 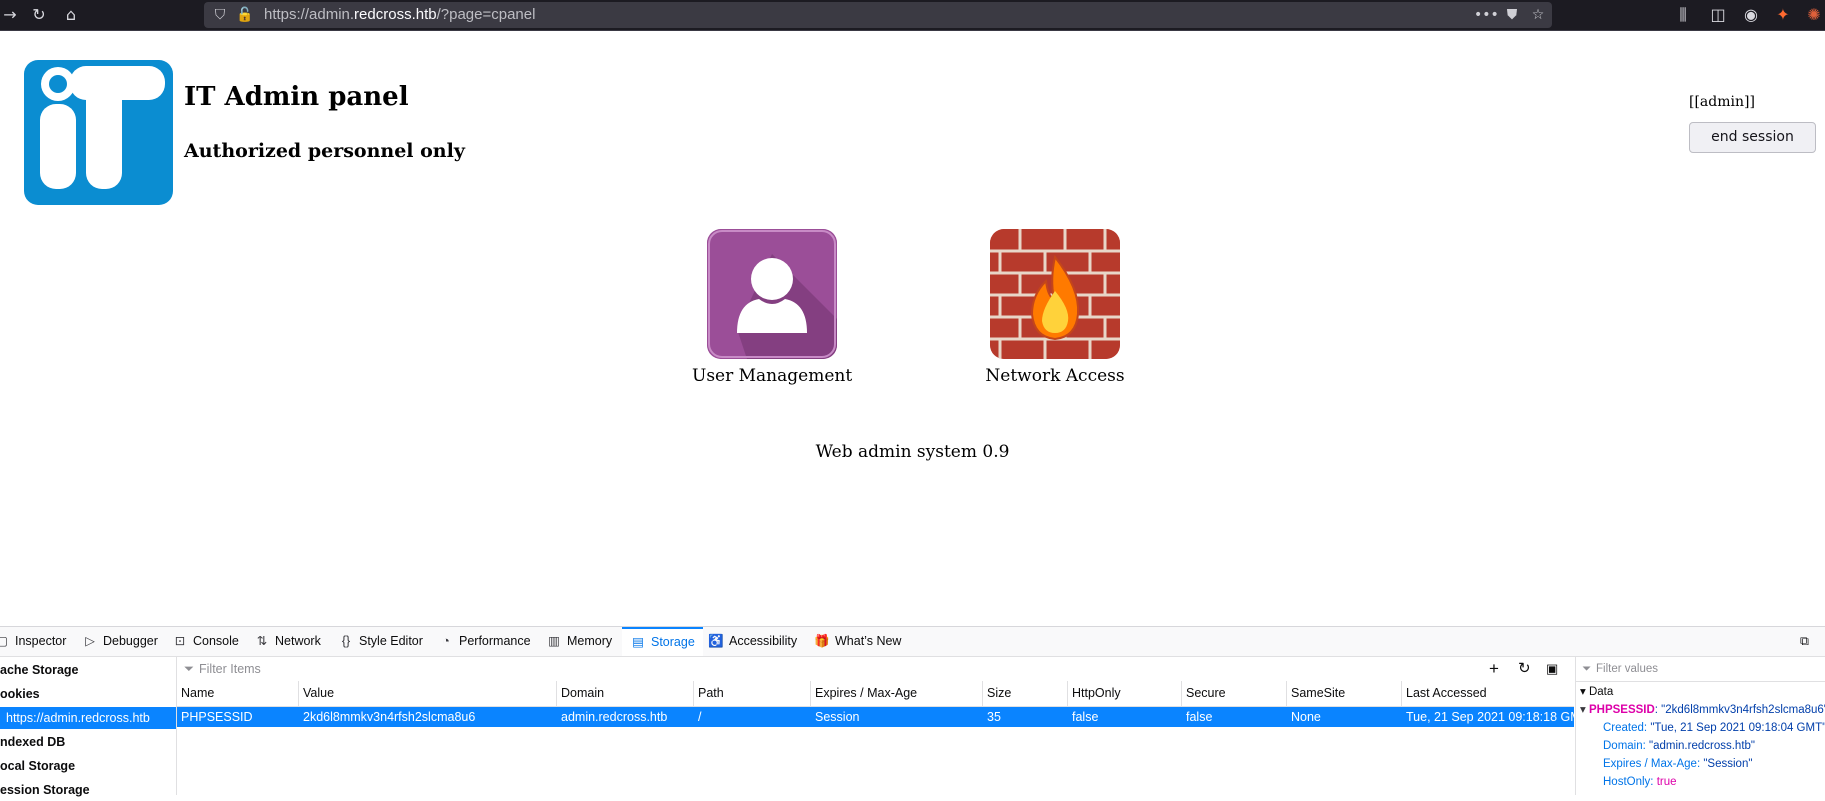 I want to click on table-cell: PHPSESSID, so click(x=238, y=717).